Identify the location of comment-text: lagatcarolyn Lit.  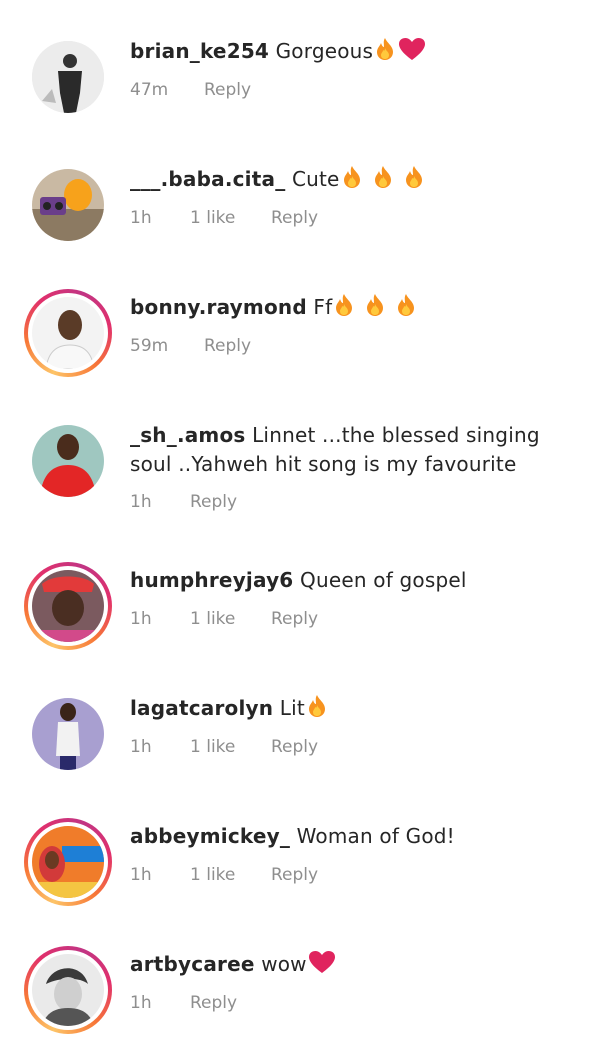
(350, 710).